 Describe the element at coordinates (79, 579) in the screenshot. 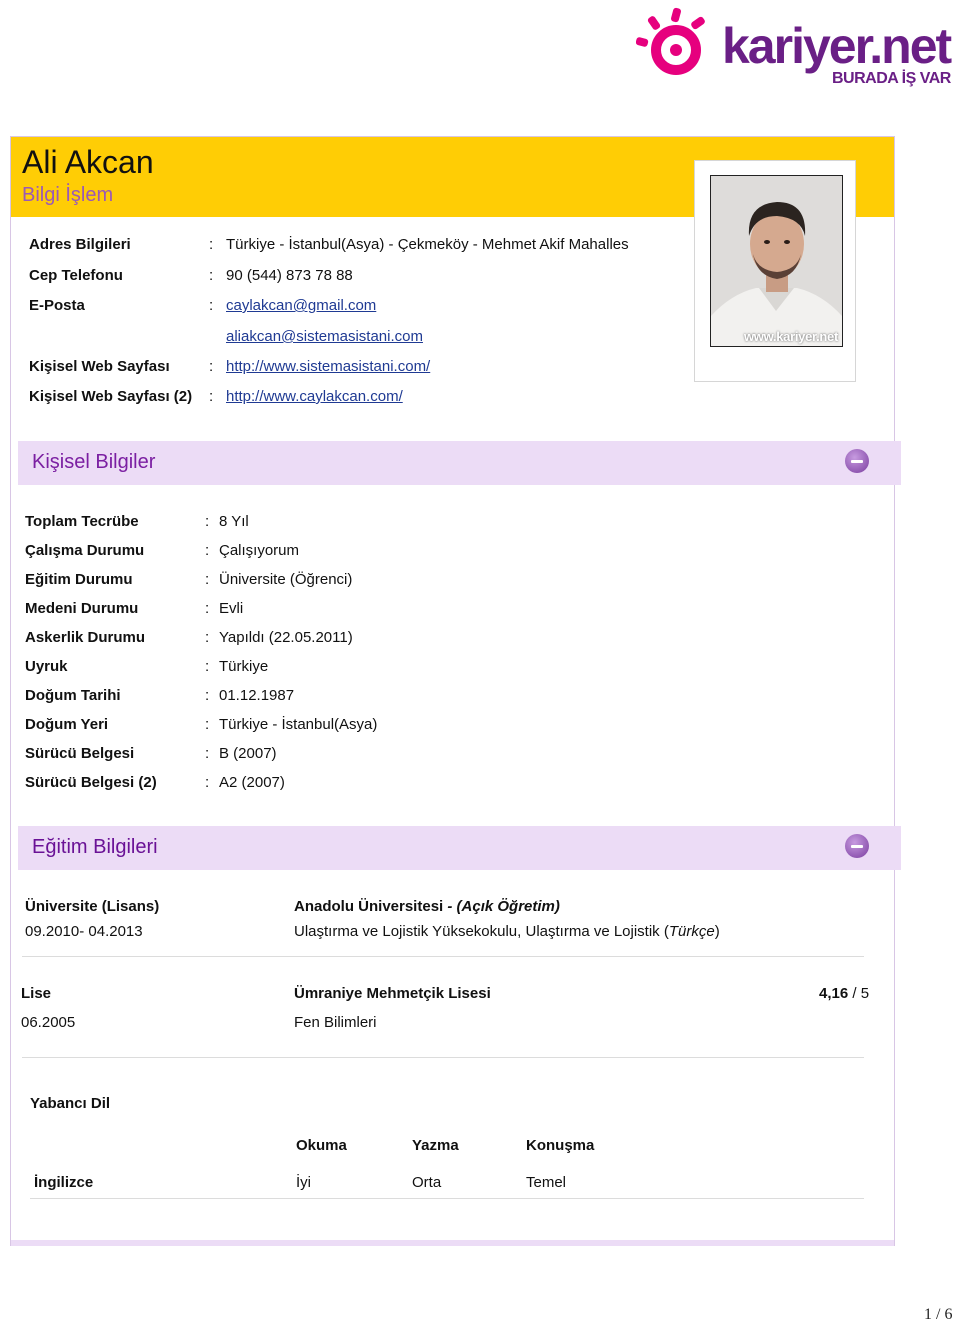

I see `personal-label: Eğitim Durumu` at that location.